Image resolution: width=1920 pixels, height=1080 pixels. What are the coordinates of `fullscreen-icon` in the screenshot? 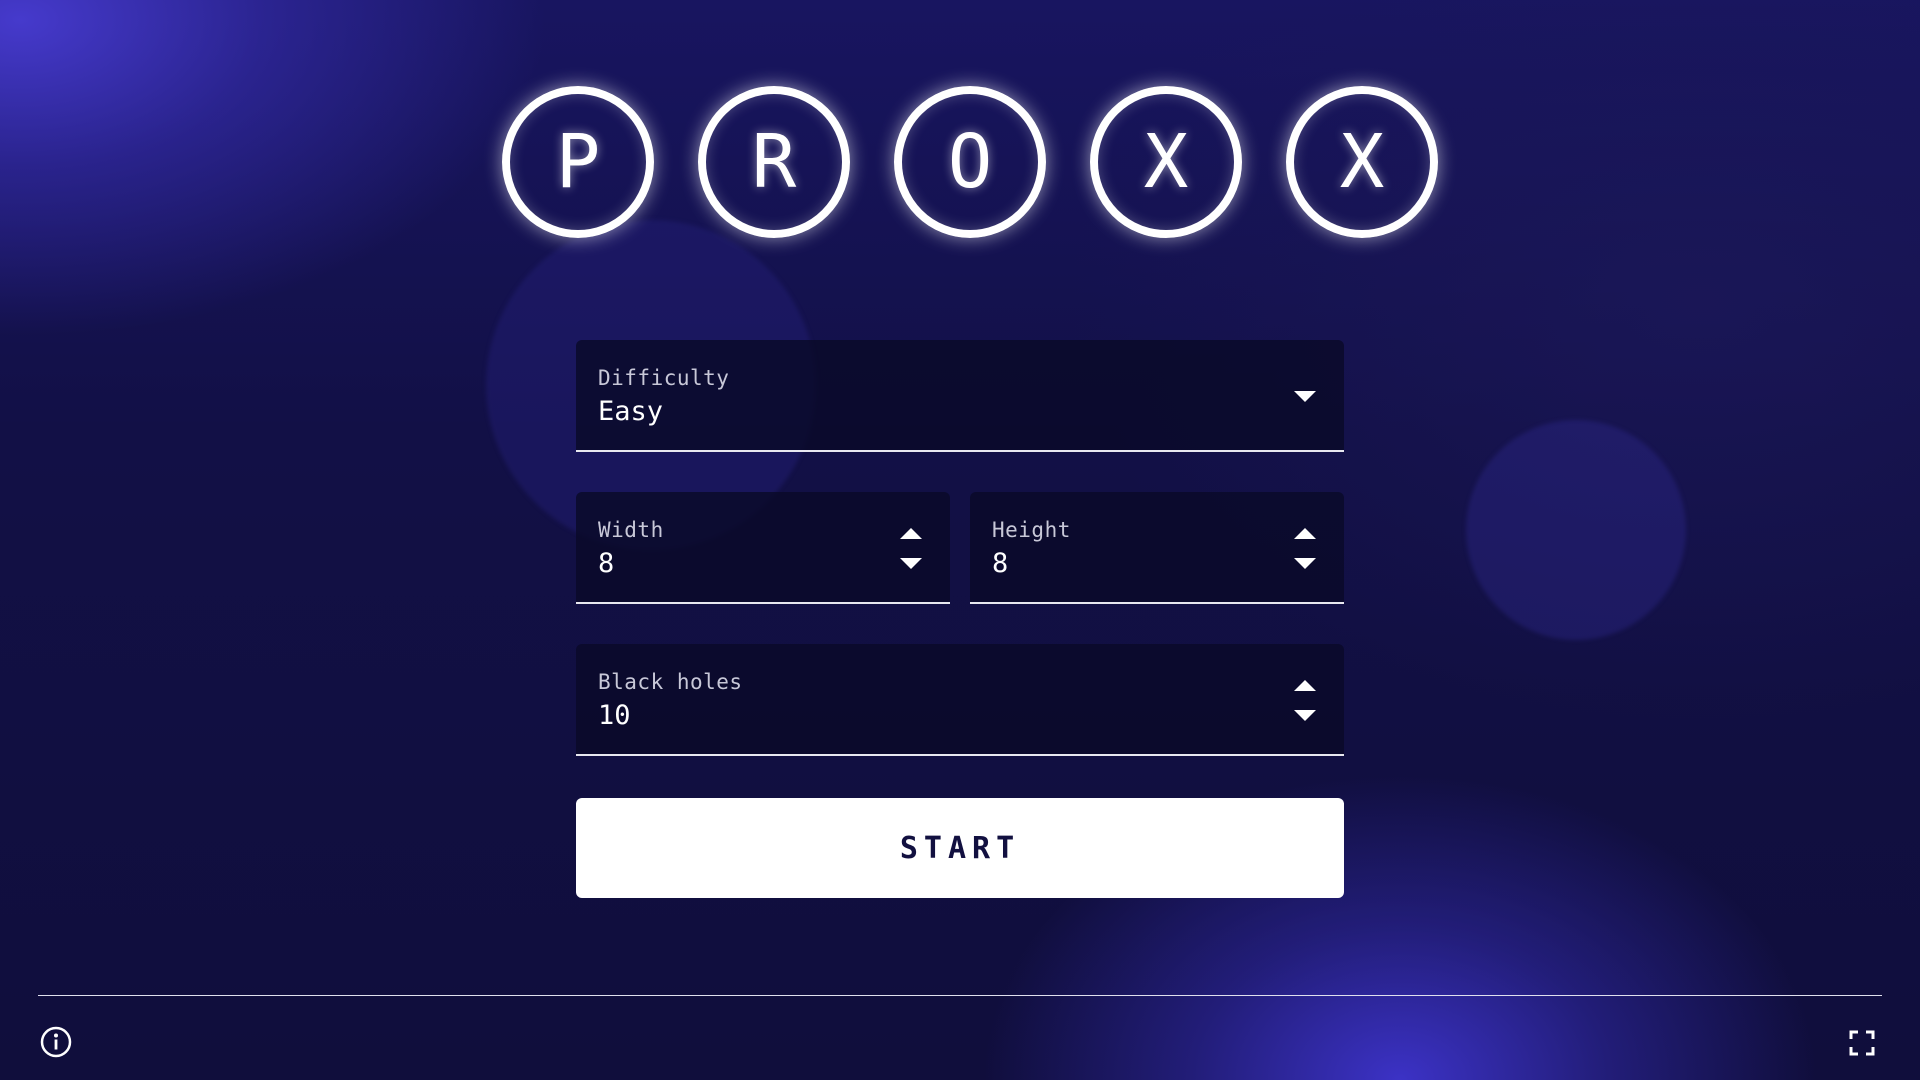 It's located at (1862, 1043).